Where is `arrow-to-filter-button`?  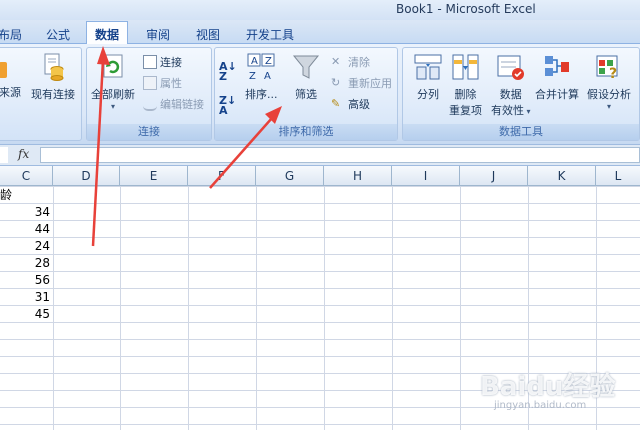
arrow-to-filter-button is located at coordinates (245, 147).